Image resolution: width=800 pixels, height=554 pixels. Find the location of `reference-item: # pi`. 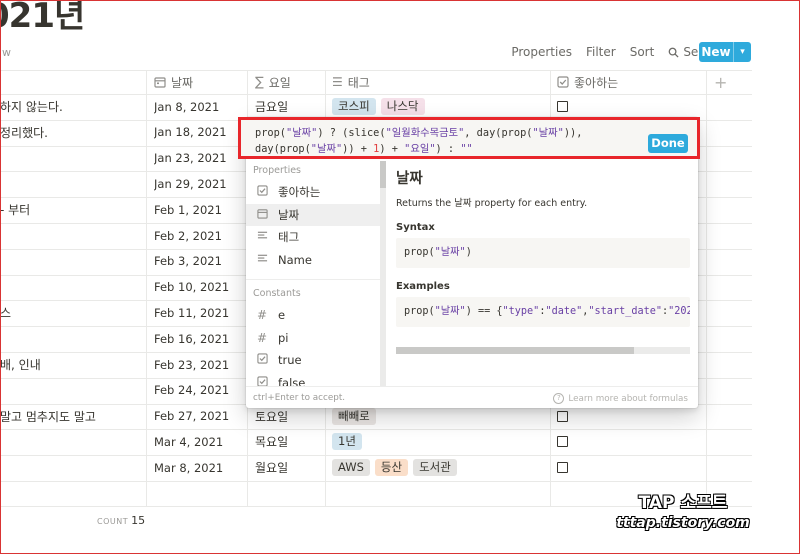

reference-item: # pi is located at coordinates (313, 338).